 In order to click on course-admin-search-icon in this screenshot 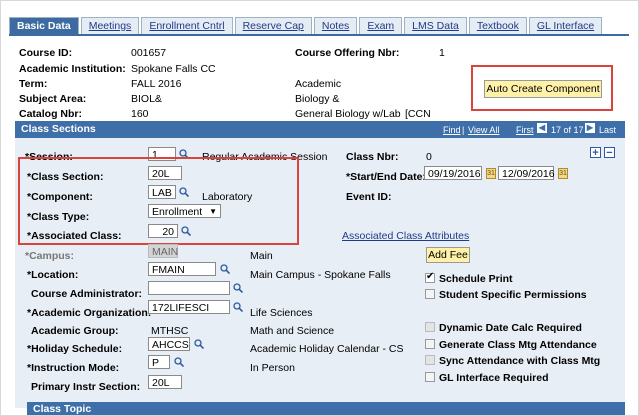, I will do `click(238, 288)`.